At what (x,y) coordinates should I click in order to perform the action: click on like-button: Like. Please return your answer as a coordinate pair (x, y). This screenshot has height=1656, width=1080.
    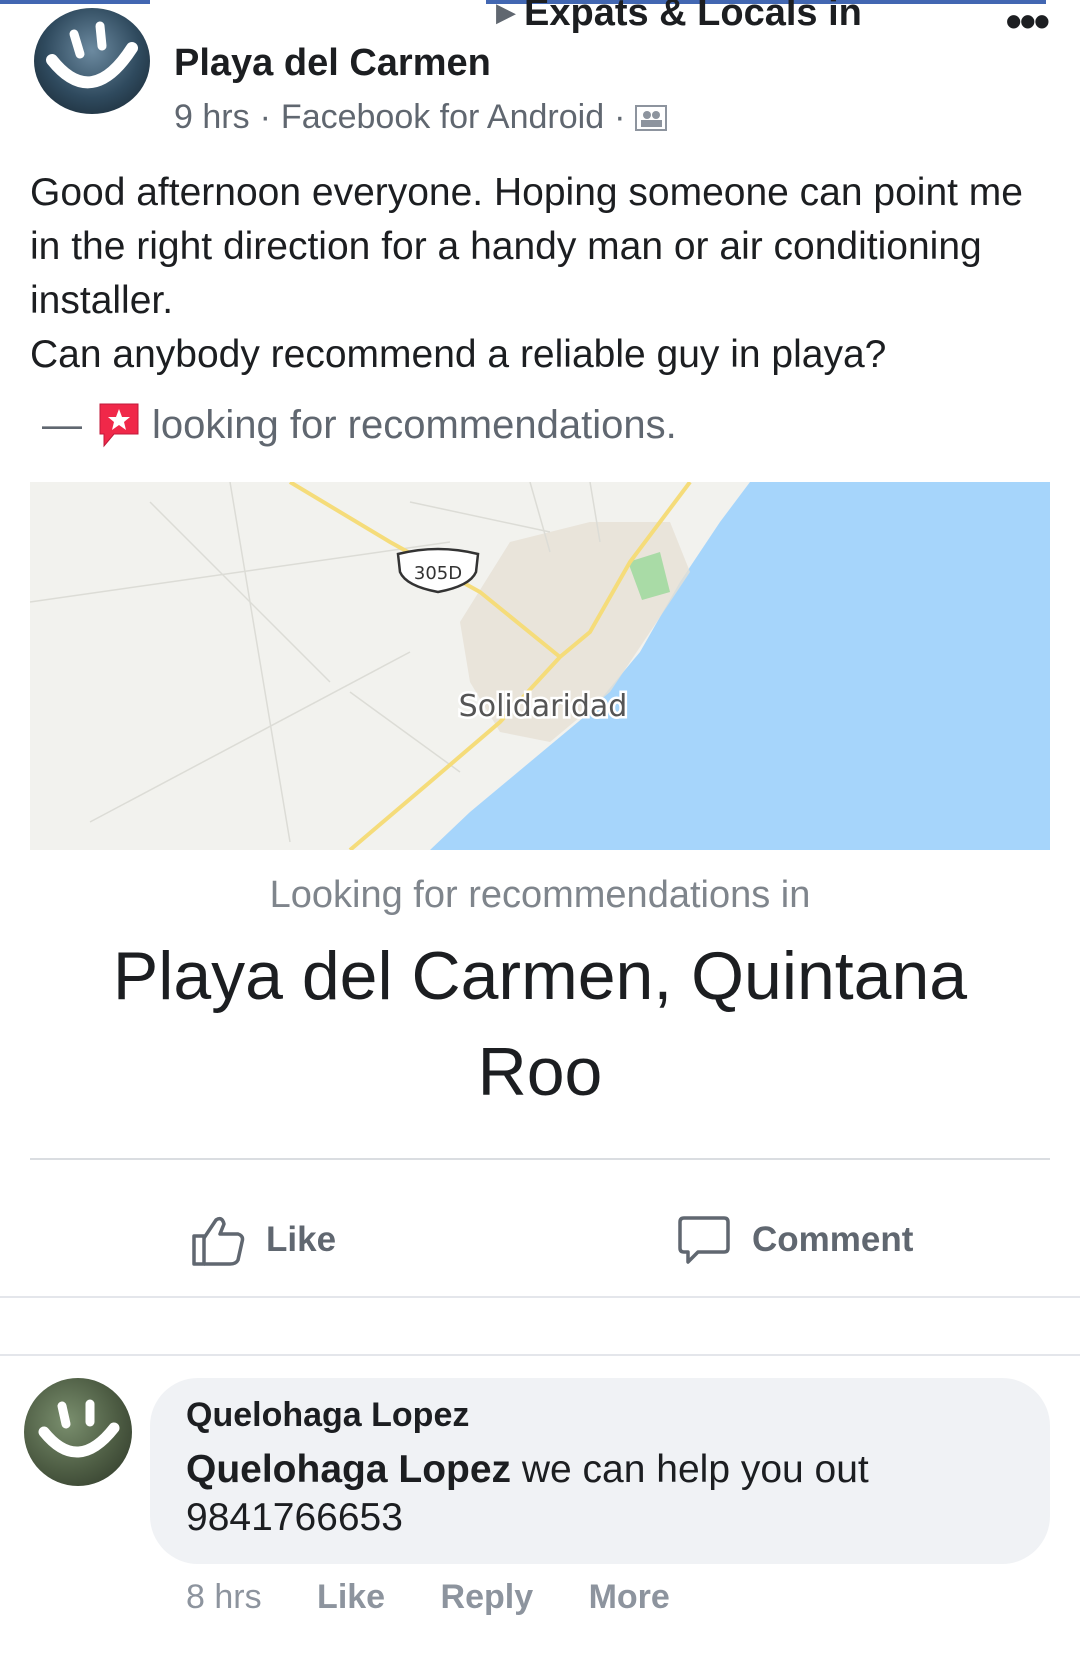
    Looking at the image, I should click on (263, 1240).